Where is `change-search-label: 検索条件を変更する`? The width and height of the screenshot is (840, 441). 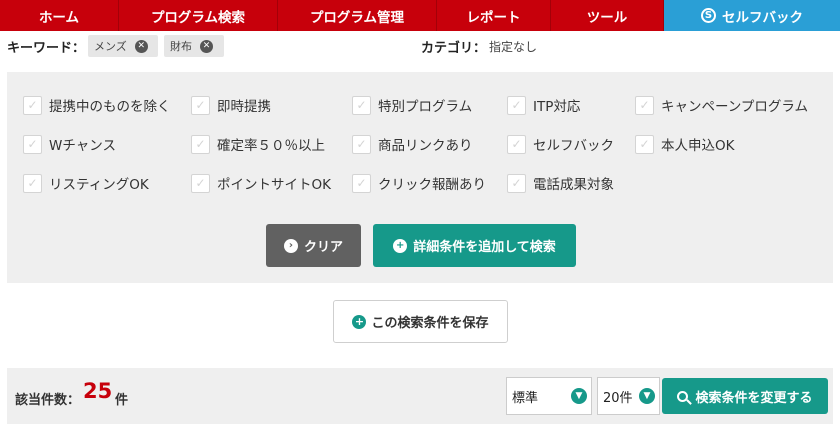
change-search-label: 検索条件を変更する is located at coordinates (754, 398).